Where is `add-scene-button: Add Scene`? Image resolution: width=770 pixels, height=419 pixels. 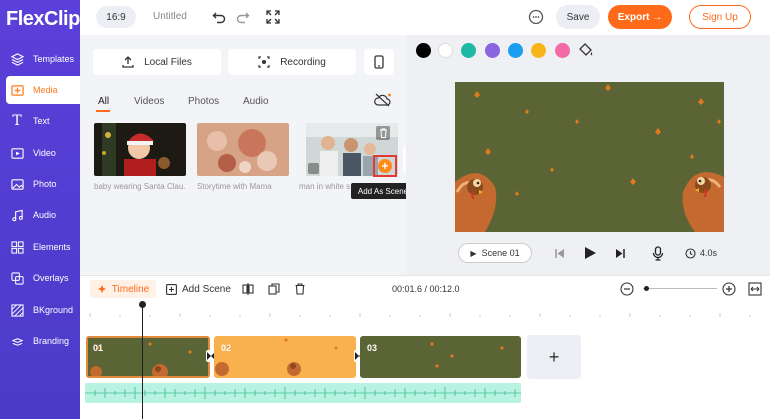 add-scene-button: Add Scene is located at coordinates (198, 289).